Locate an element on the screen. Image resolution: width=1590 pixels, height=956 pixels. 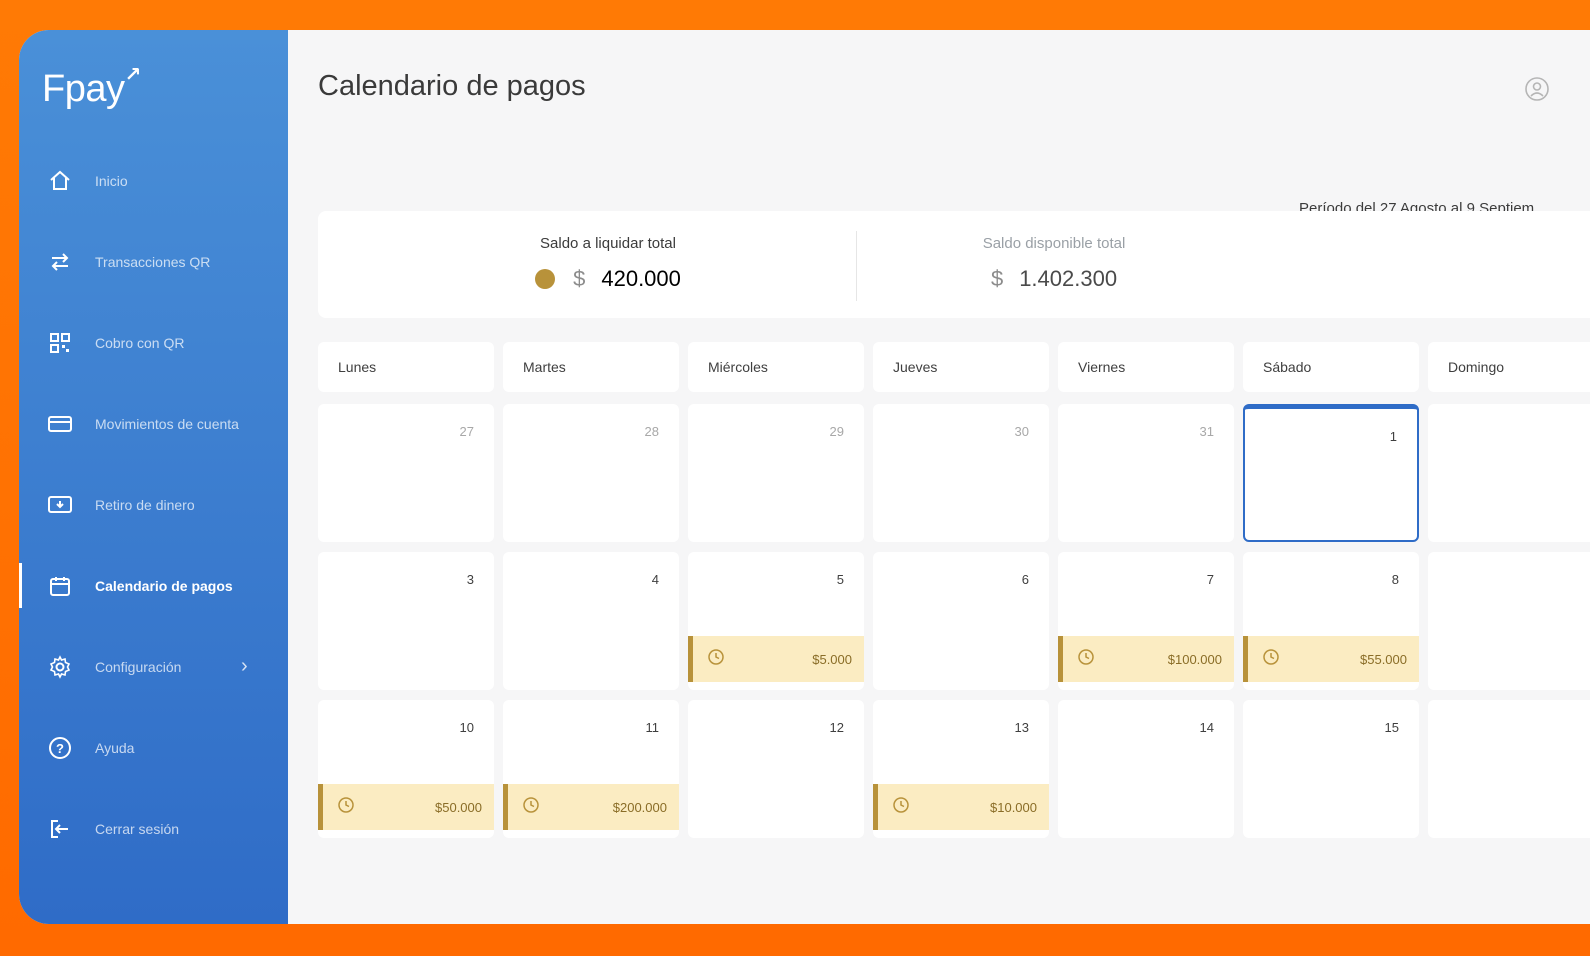
card-icon is located at coordinates (60, 424).